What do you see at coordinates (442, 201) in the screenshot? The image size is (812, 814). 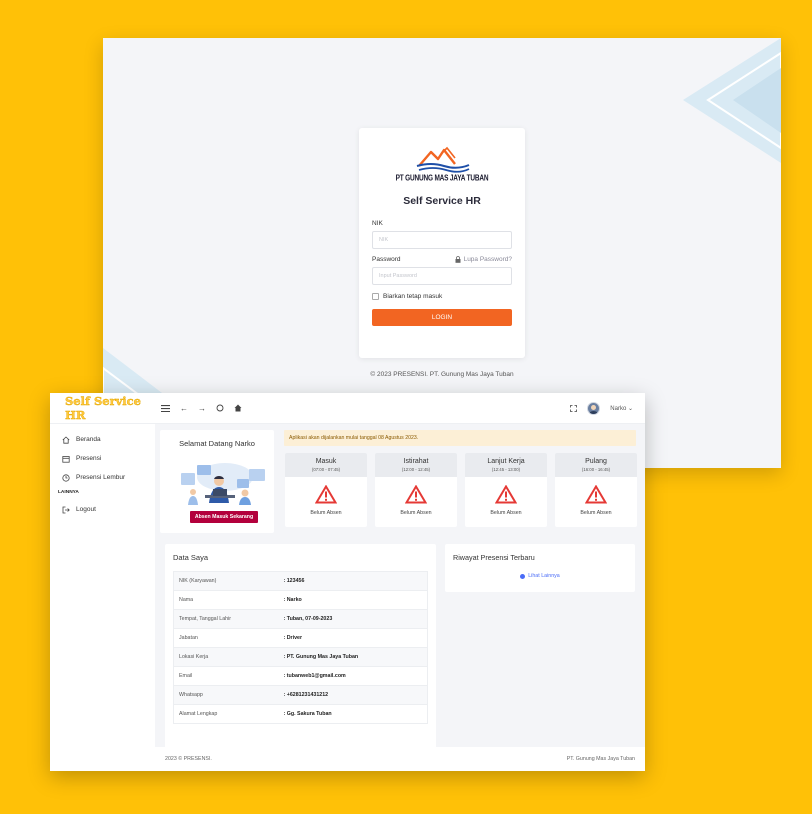 I see `login-title: Self Service HR` at bounding box center [442, 201].